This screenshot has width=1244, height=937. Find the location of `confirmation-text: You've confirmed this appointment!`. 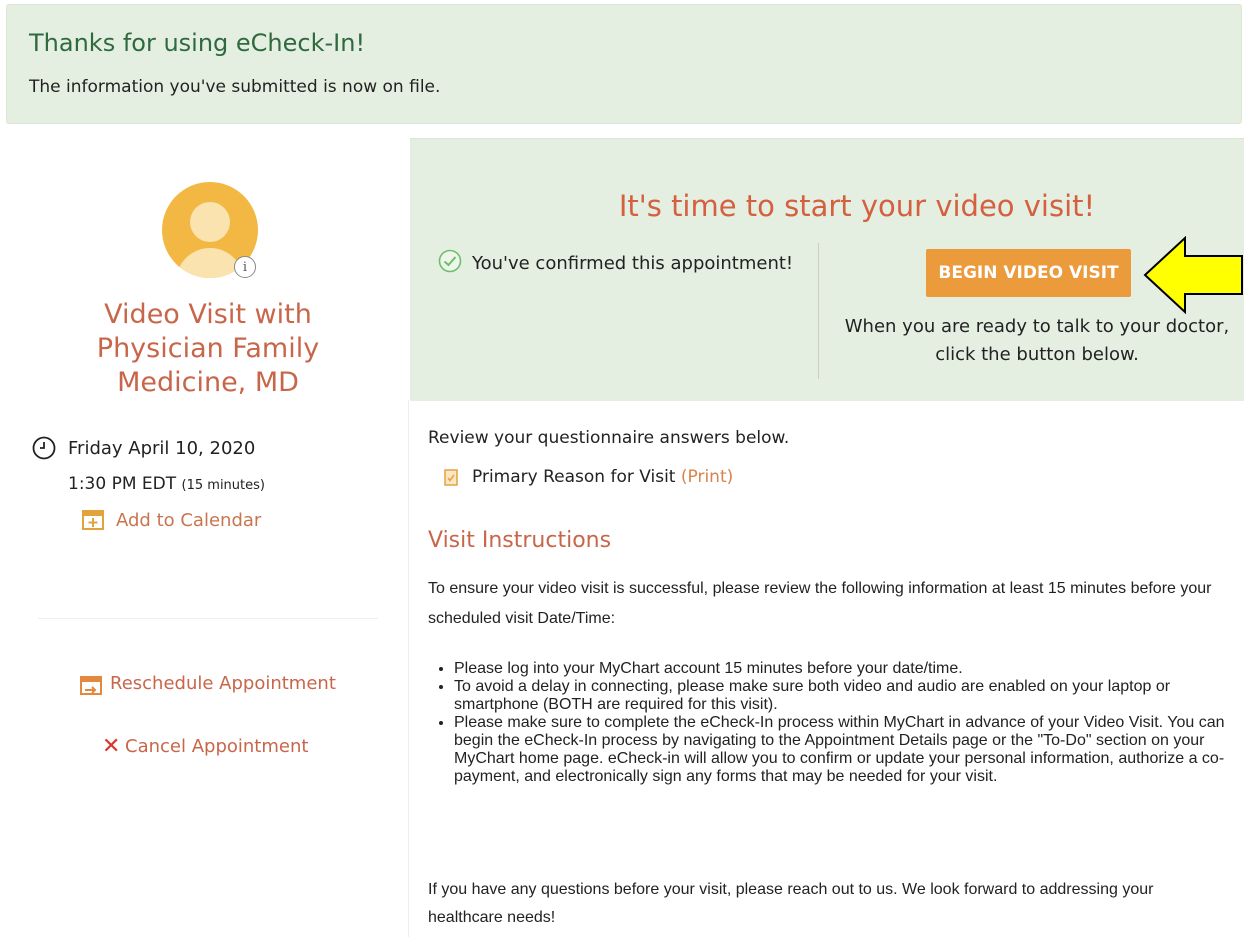

confirmation-text: You've confirmed this appointment! is located at coordinates (633, 263).